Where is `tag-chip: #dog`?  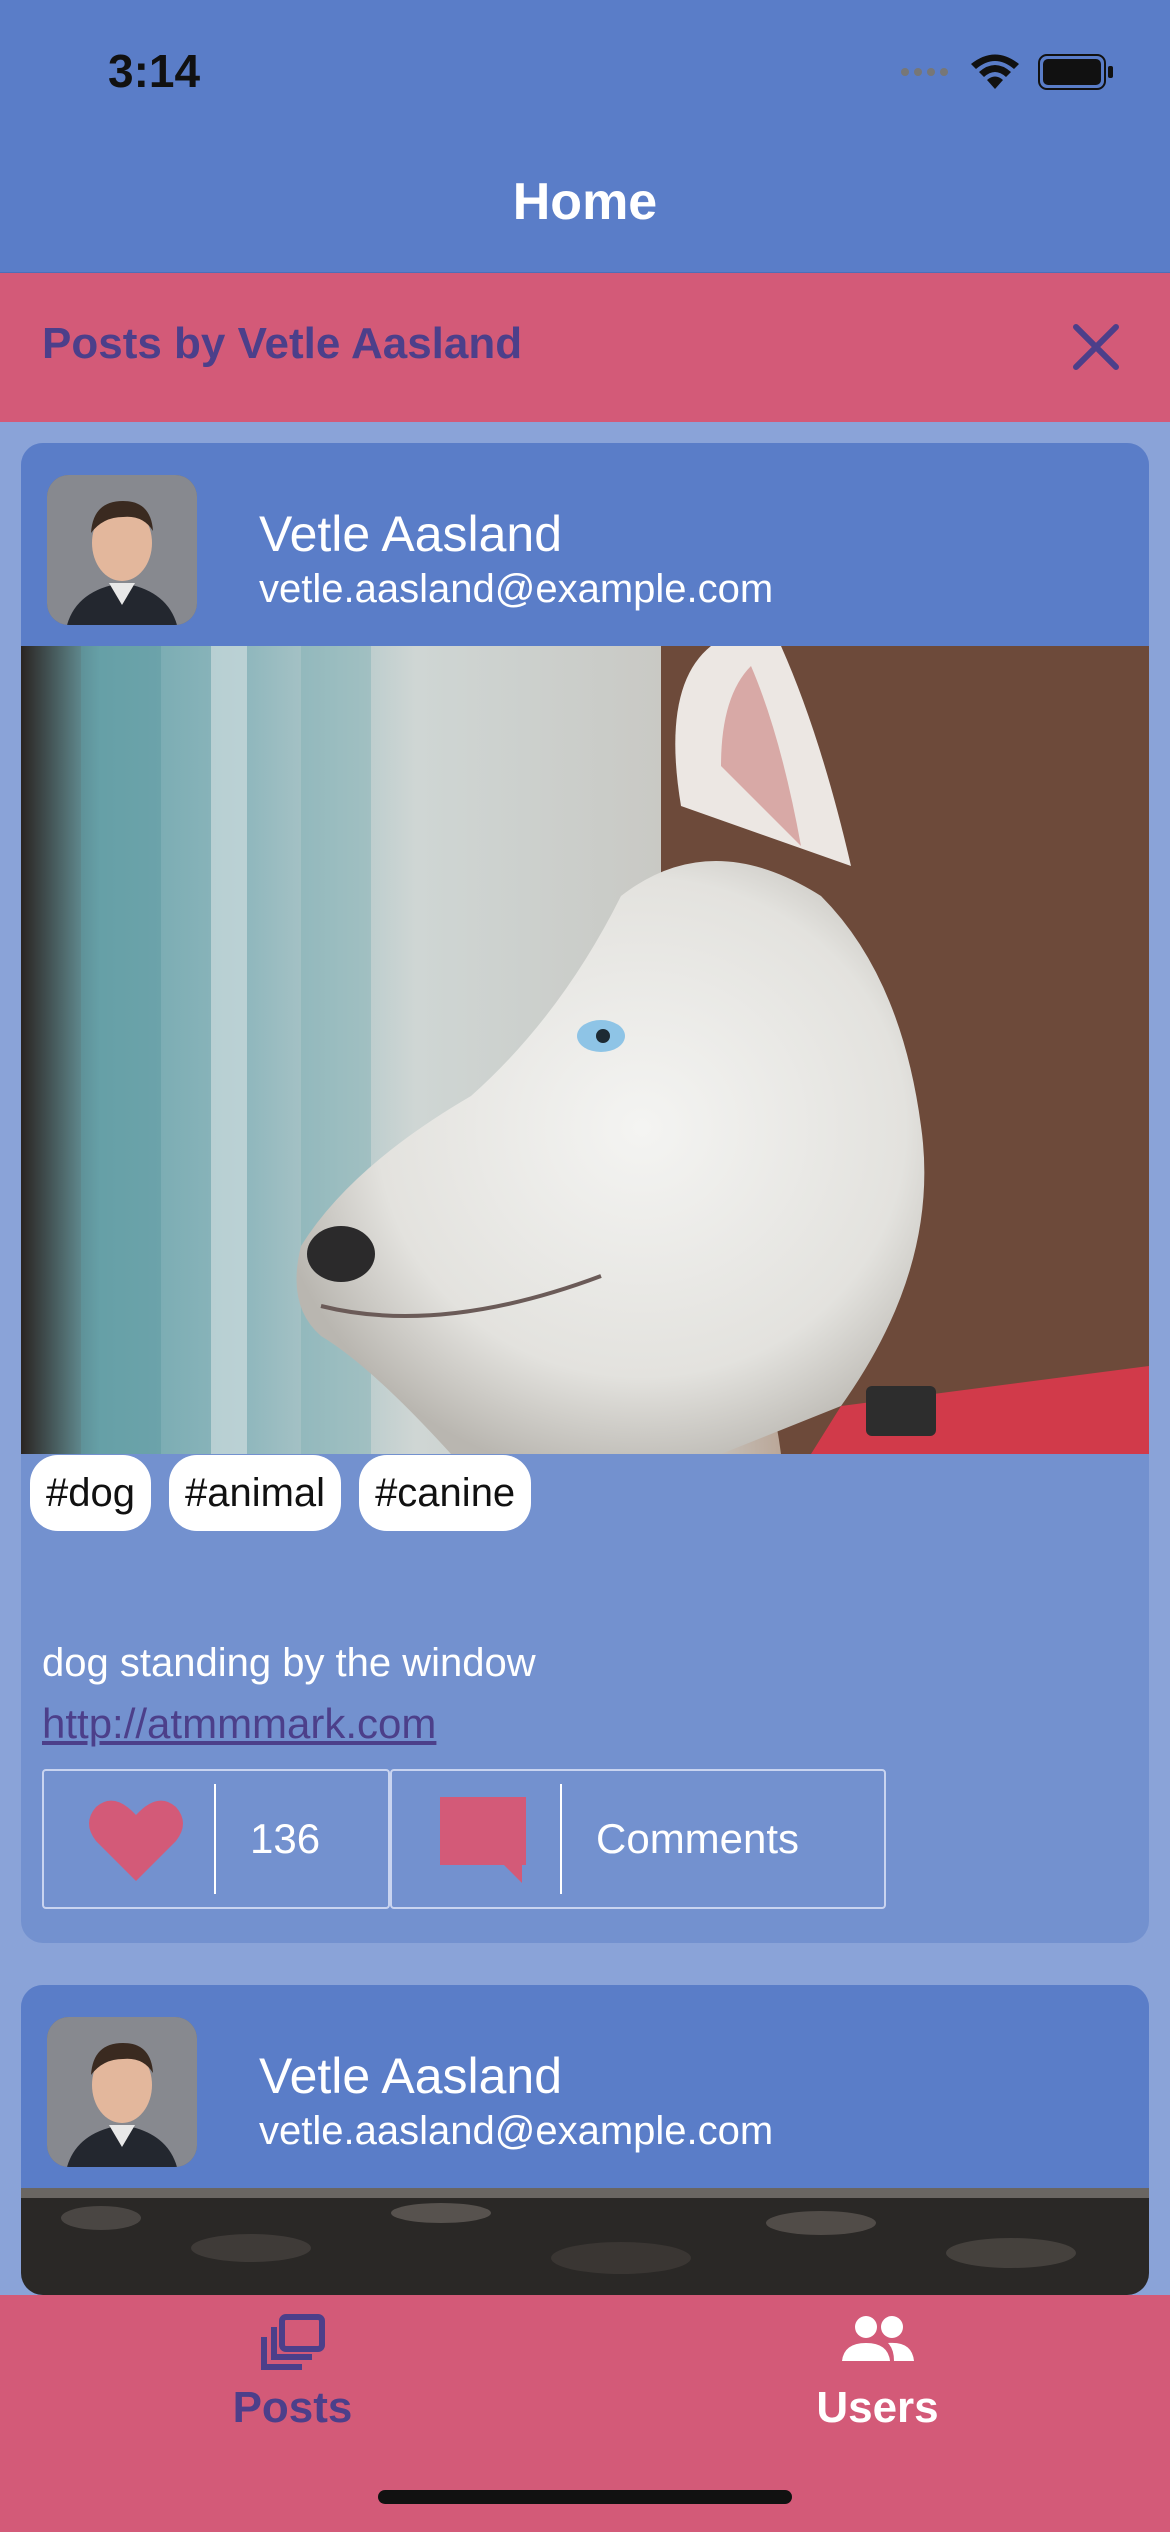
tag-chip: #dog is located at coordinates (90, 1493).